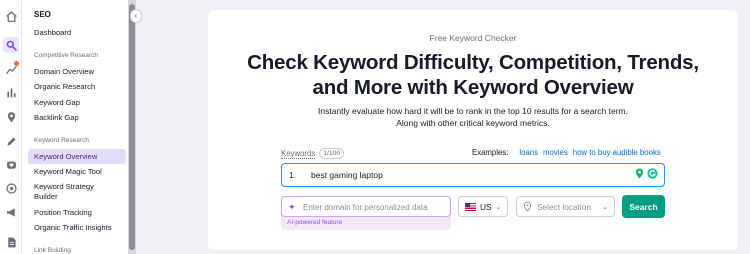  Describe the element at coordinates (61, 140) in the screenshot. I see `sidebar-section-keyword-research: Keyword Research` at that location.